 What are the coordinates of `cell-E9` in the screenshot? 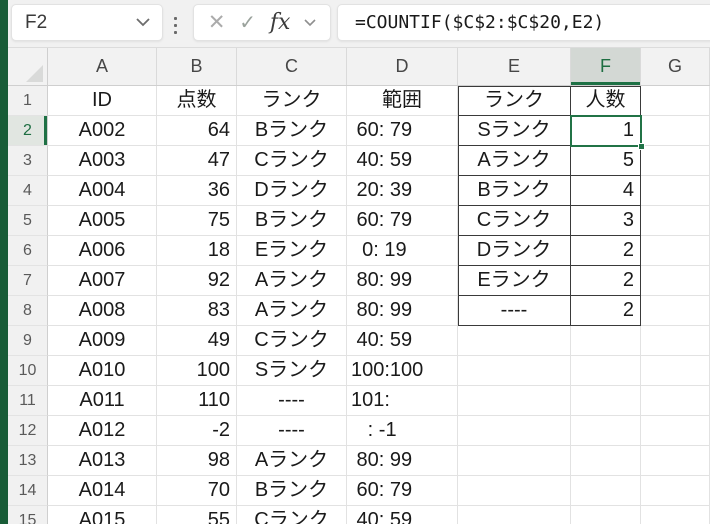 It's located at (514, 341).